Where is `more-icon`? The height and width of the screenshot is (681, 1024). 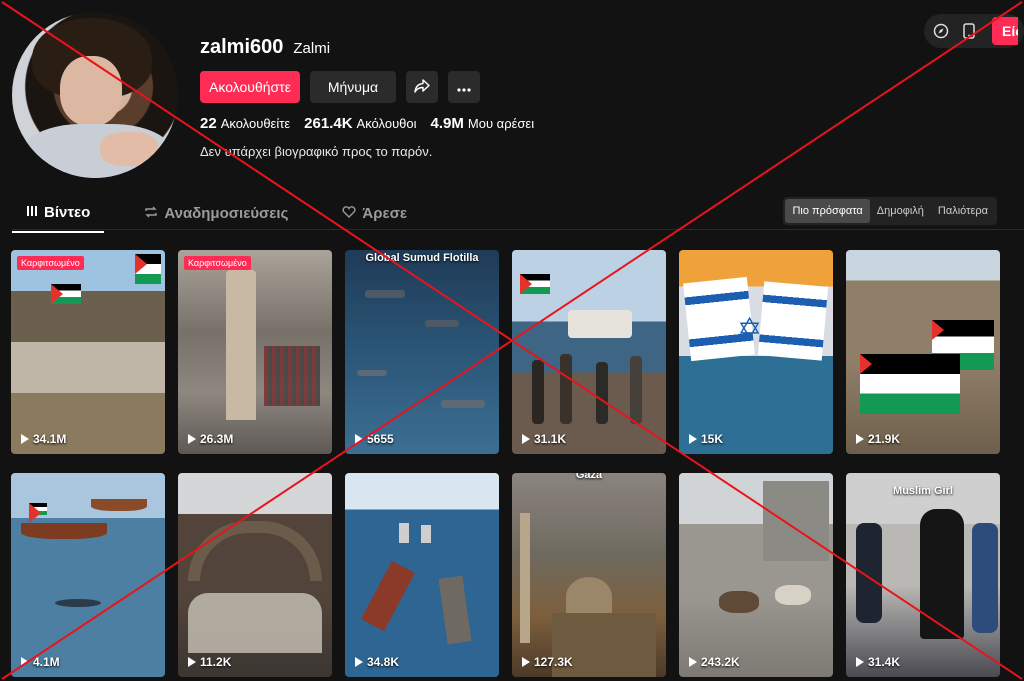
more-icon is located at coordinates (464, 87).